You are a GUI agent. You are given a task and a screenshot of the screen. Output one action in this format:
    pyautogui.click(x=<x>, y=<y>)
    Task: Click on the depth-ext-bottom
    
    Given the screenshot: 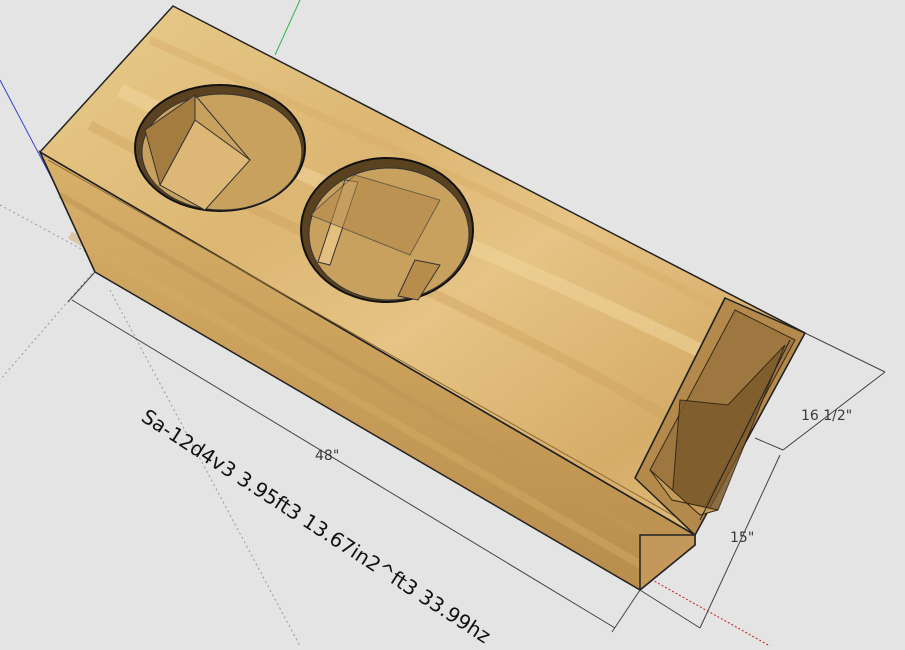 What is the action you would take?
    pyautogui.click(x=670, y=609)
    